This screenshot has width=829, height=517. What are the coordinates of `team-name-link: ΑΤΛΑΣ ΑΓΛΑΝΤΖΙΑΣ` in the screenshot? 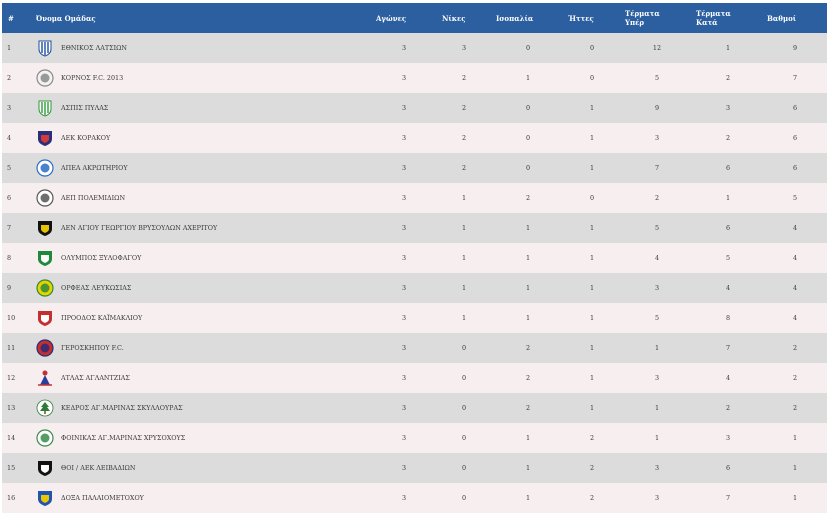 It's located at (95, 378).